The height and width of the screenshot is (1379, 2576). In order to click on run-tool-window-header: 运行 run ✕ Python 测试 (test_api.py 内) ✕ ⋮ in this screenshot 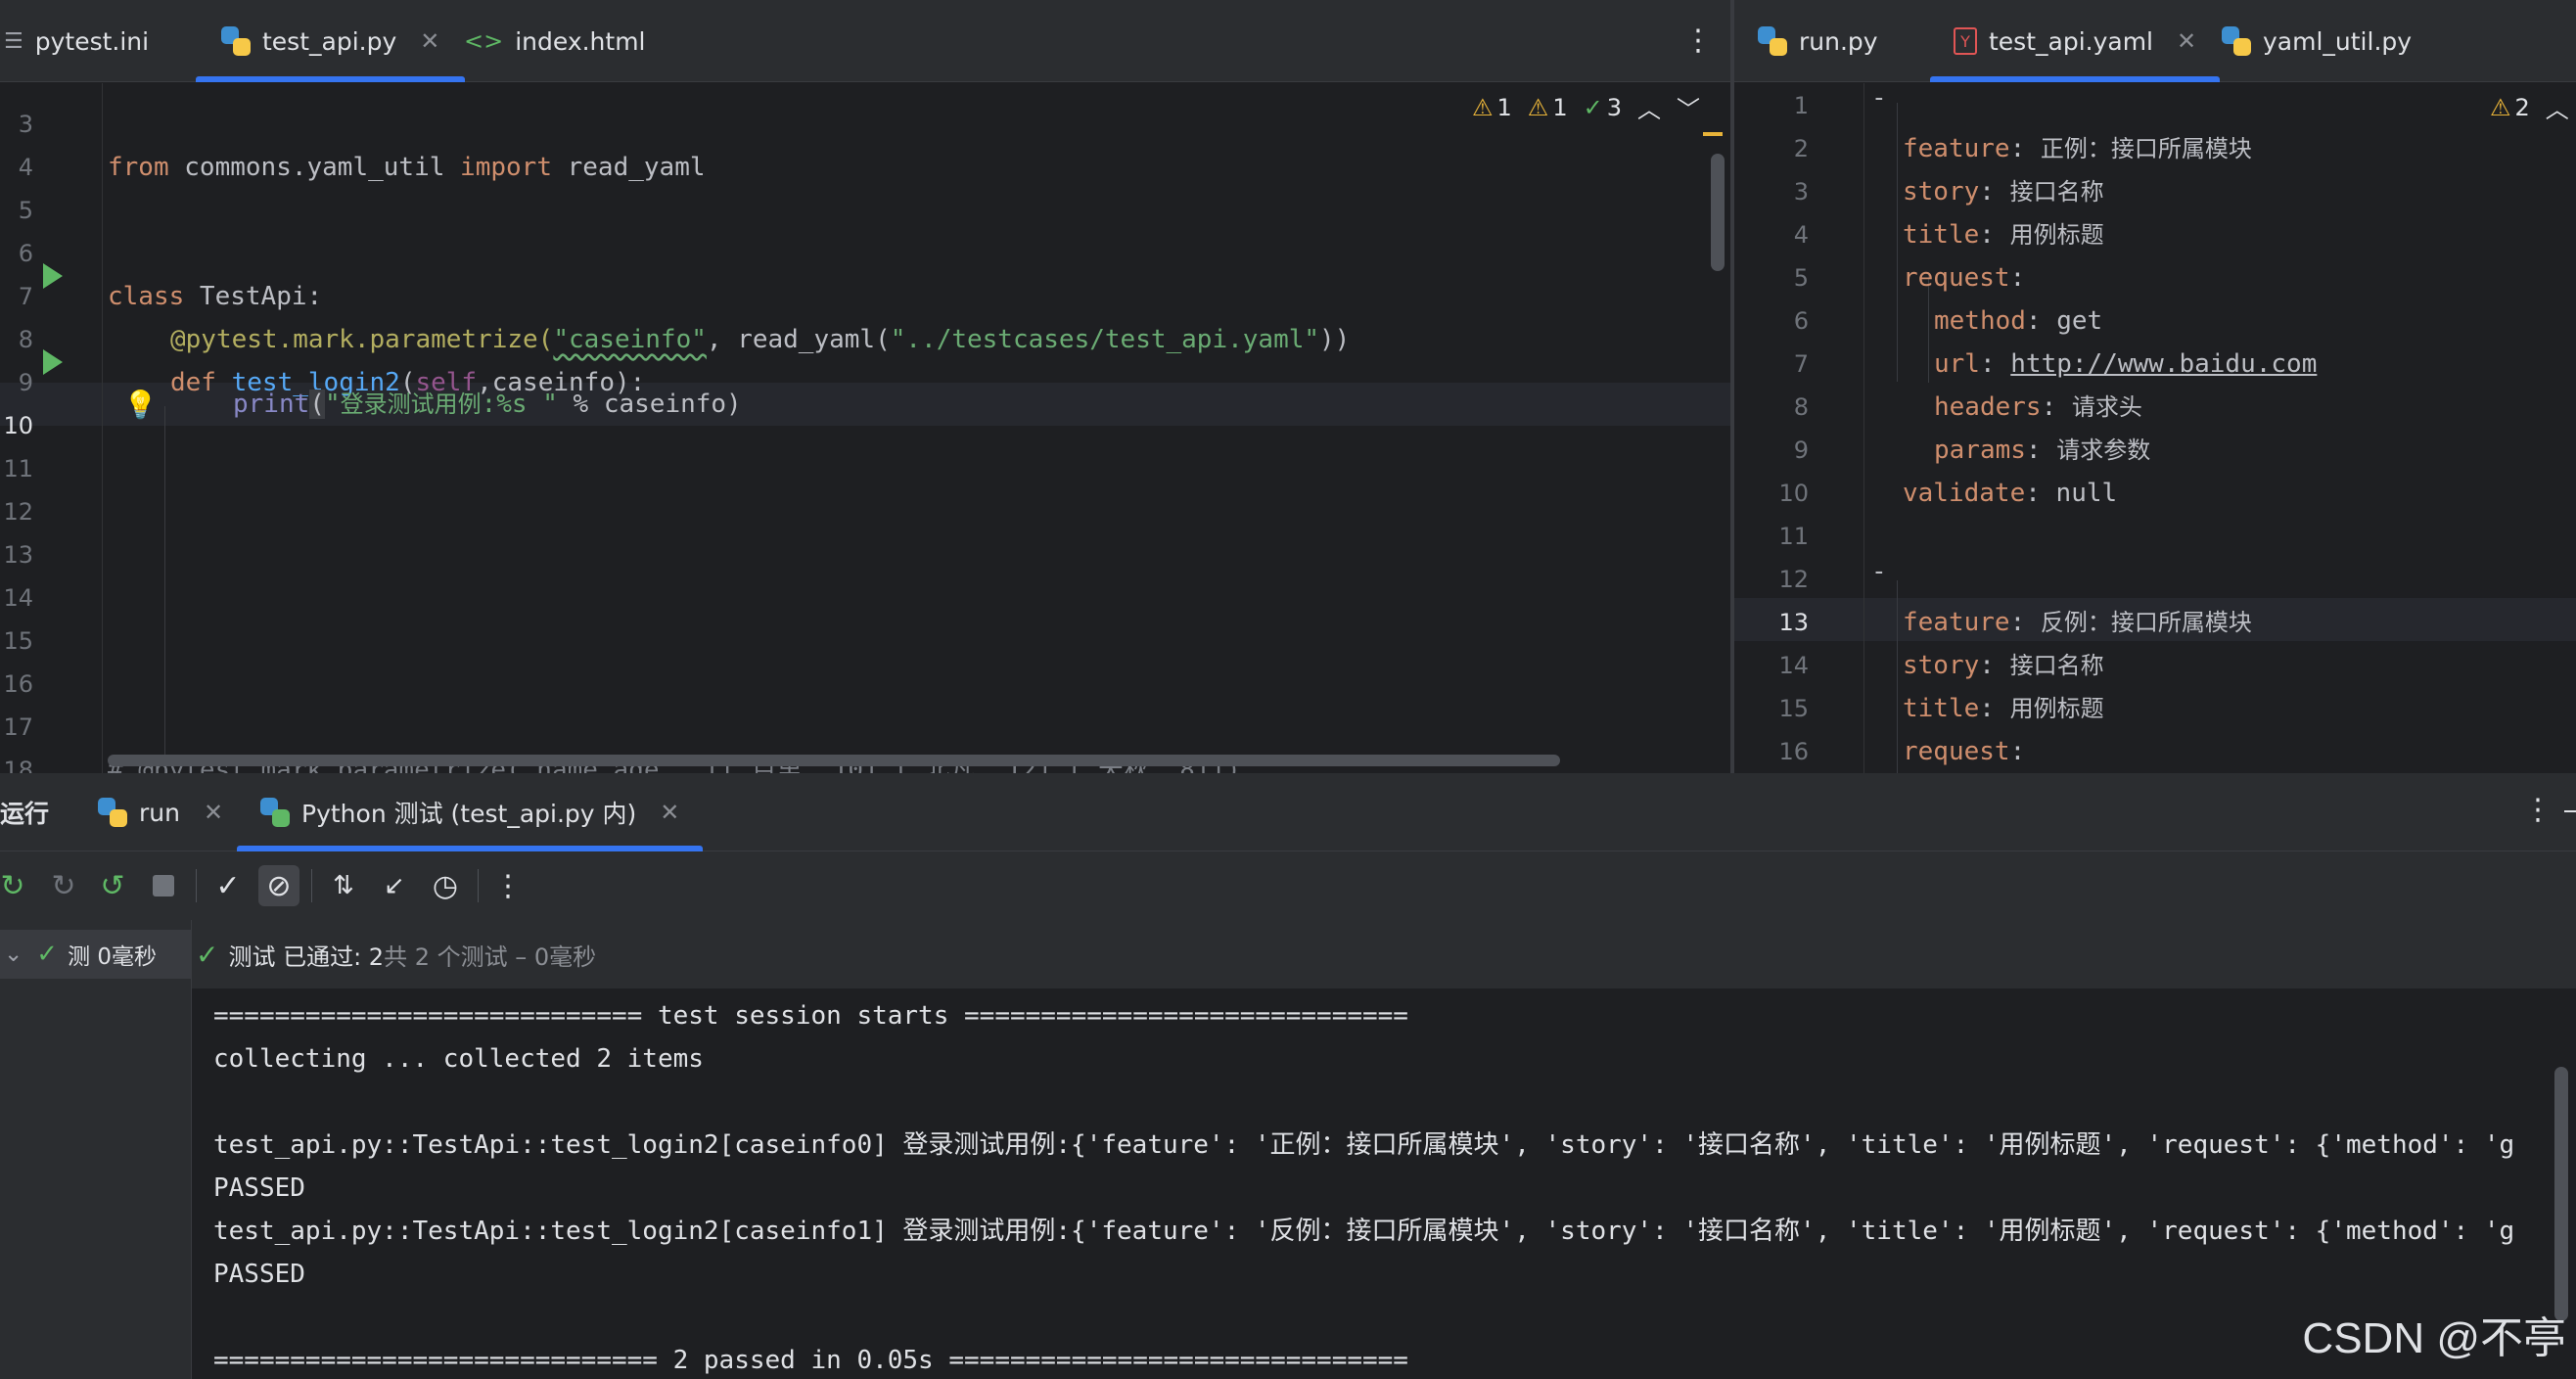, I will do `click(1288, 812)`.